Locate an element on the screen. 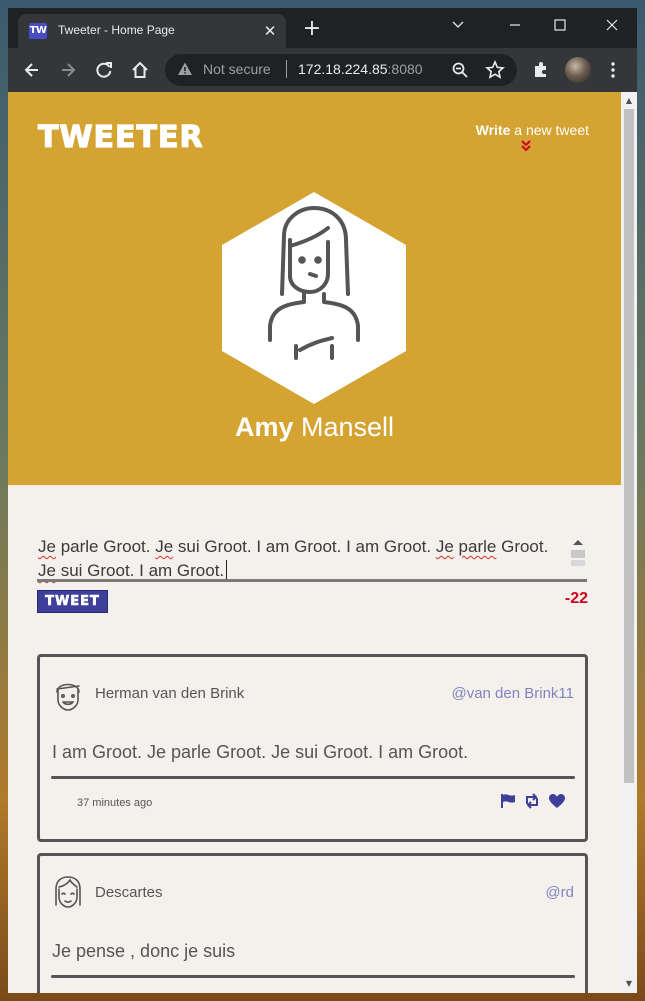 The height and width of the screenshot is (1001, 645). compose-segment: sui Groot. I am Groot. I am Groot. is located at coordinates (304, 546).